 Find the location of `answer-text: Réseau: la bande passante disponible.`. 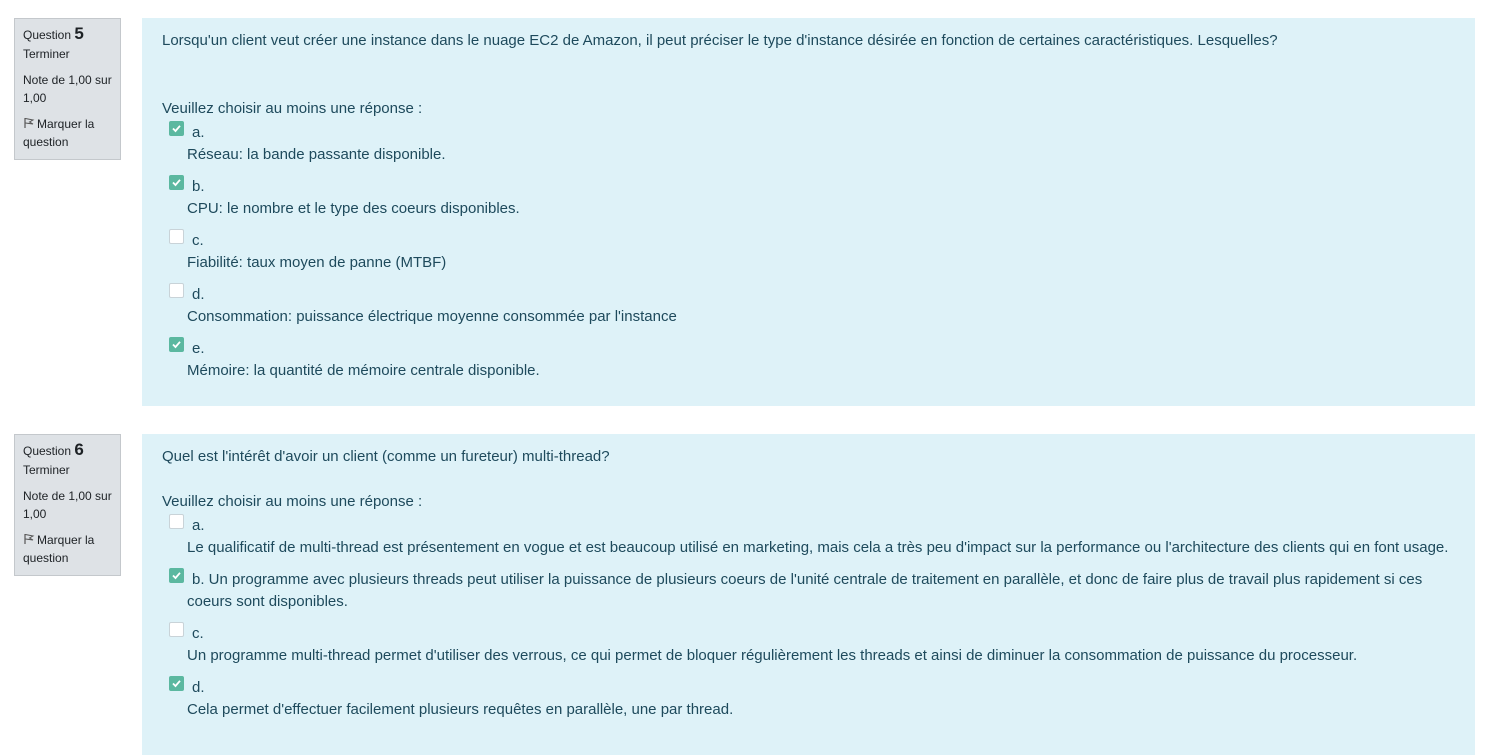

answer-text: Réseau: la bande passante disponible. is located at coordinates (316, 154).